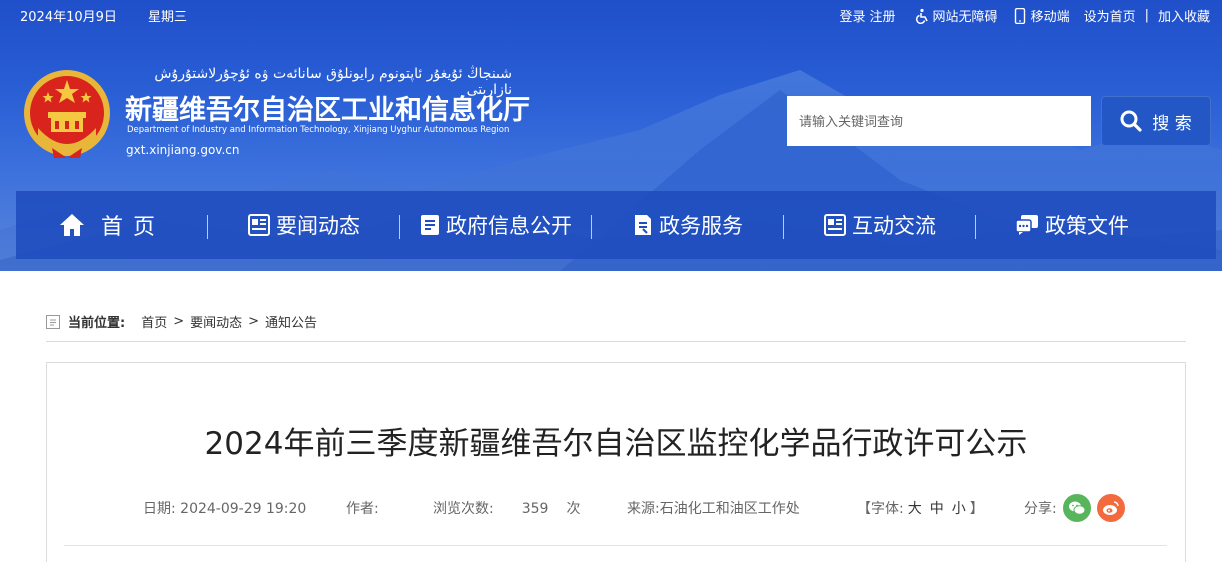  Describe the element at coordinates (327, 110) in the screenshot. I see `site-title: 新疆维吾尔自治区工业和信息化厅` at that location.